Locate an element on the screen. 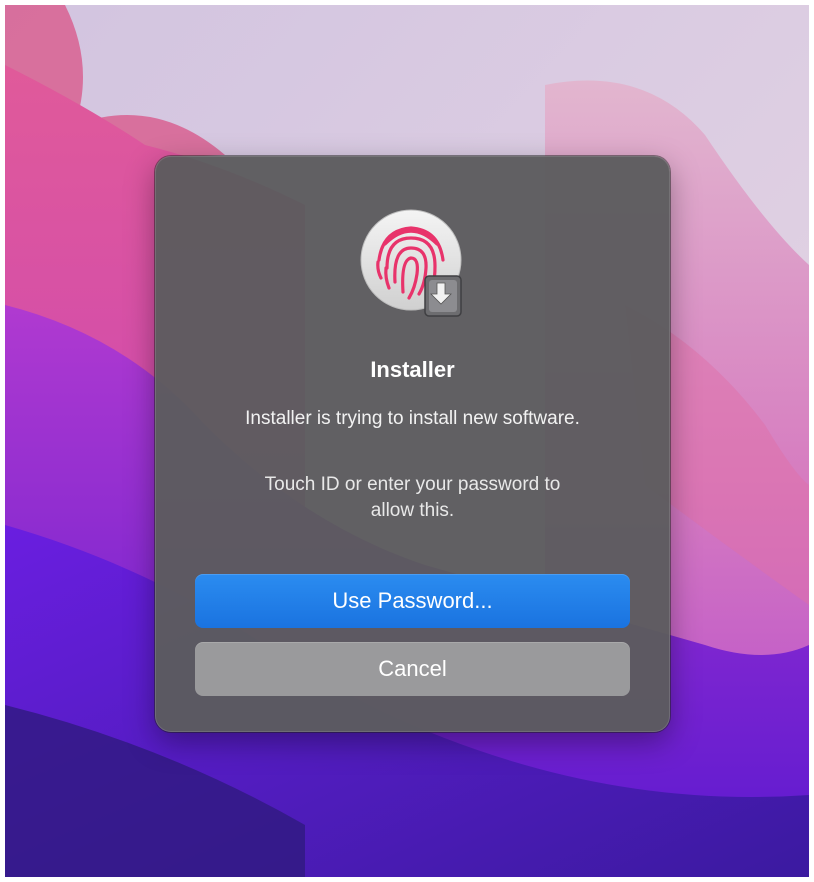 This screenshot has width=814, height=882. installer-icon is located at coordinates (443, 296).